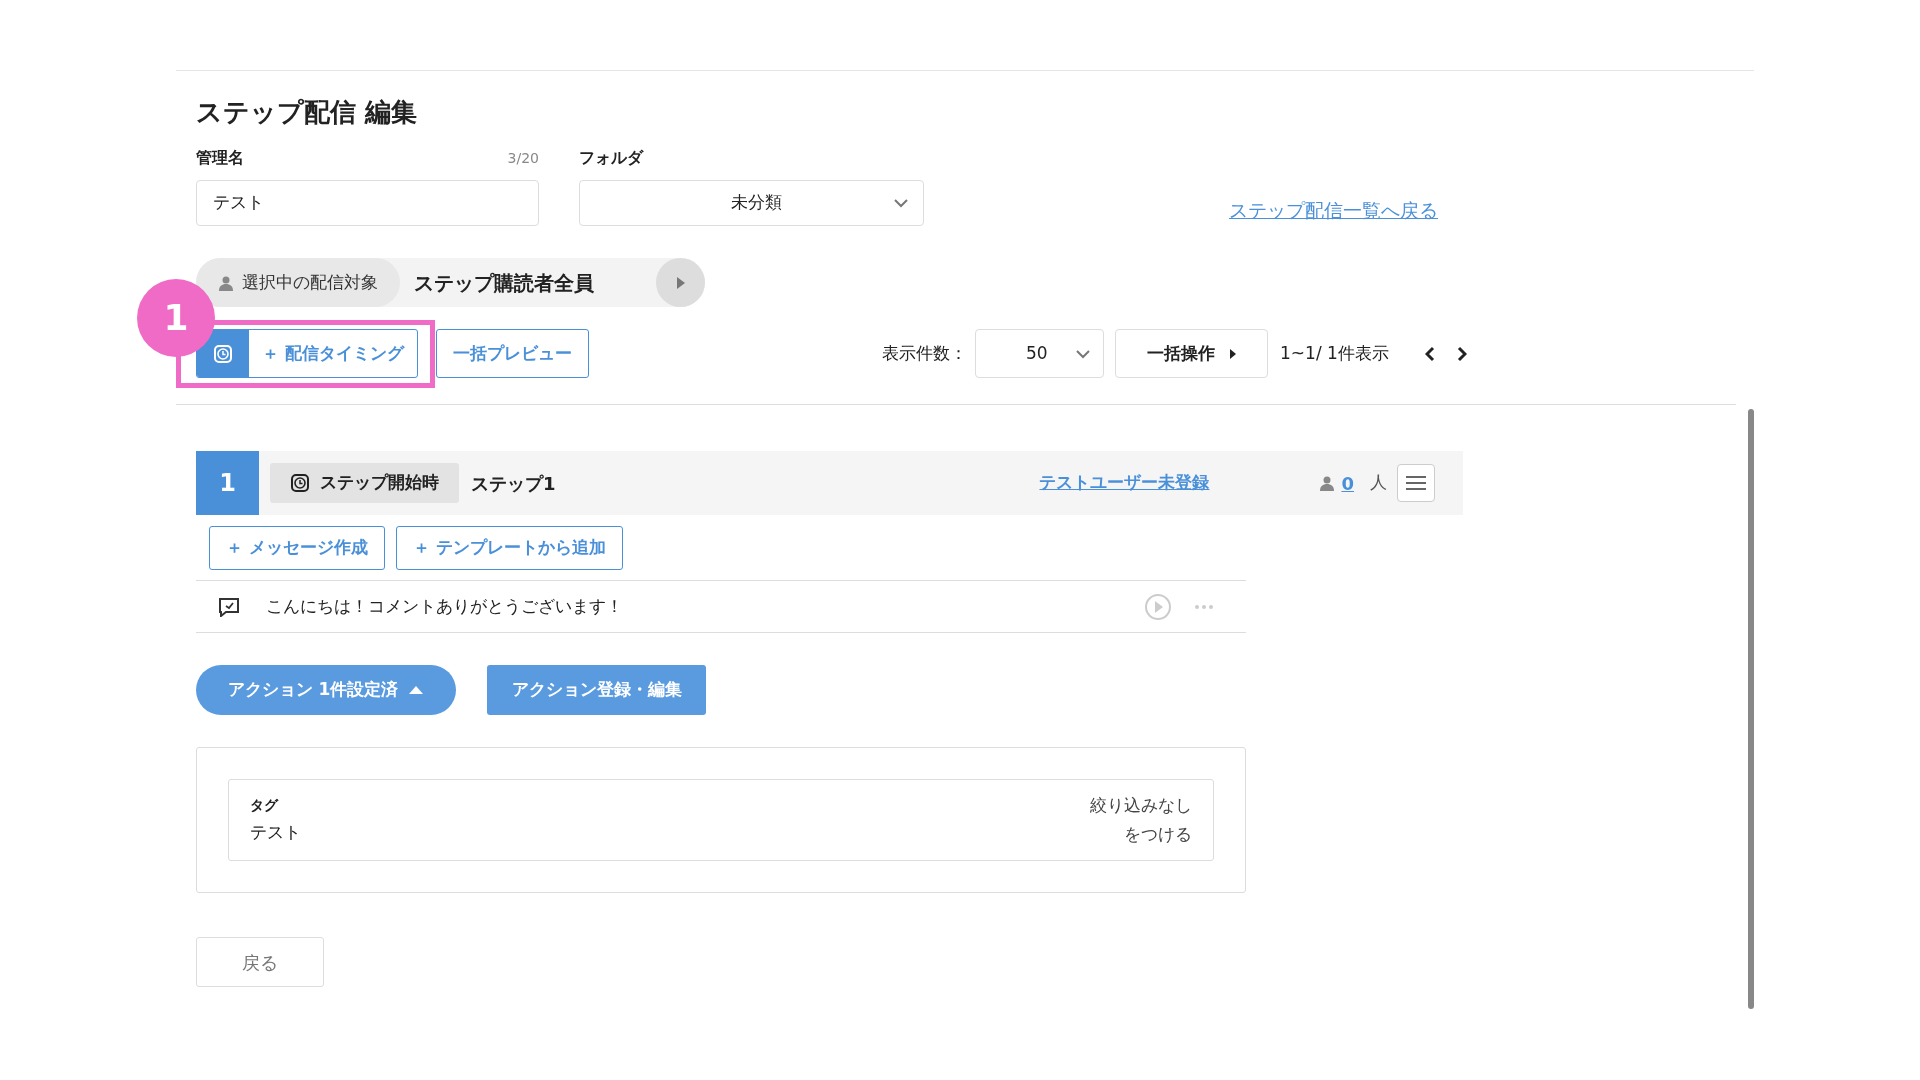 The image size is (1920, 1080). I want to click on add-button: ＋ テンプレートから追加, so click(509, 548).